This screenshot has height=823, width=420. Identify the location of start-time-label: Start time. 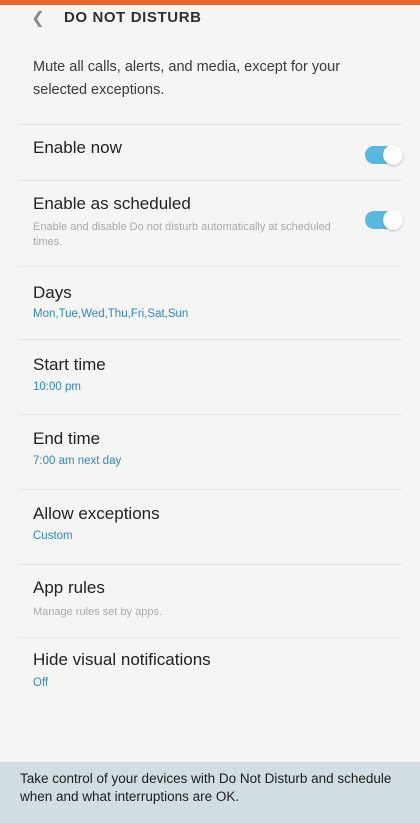
(69, 364).